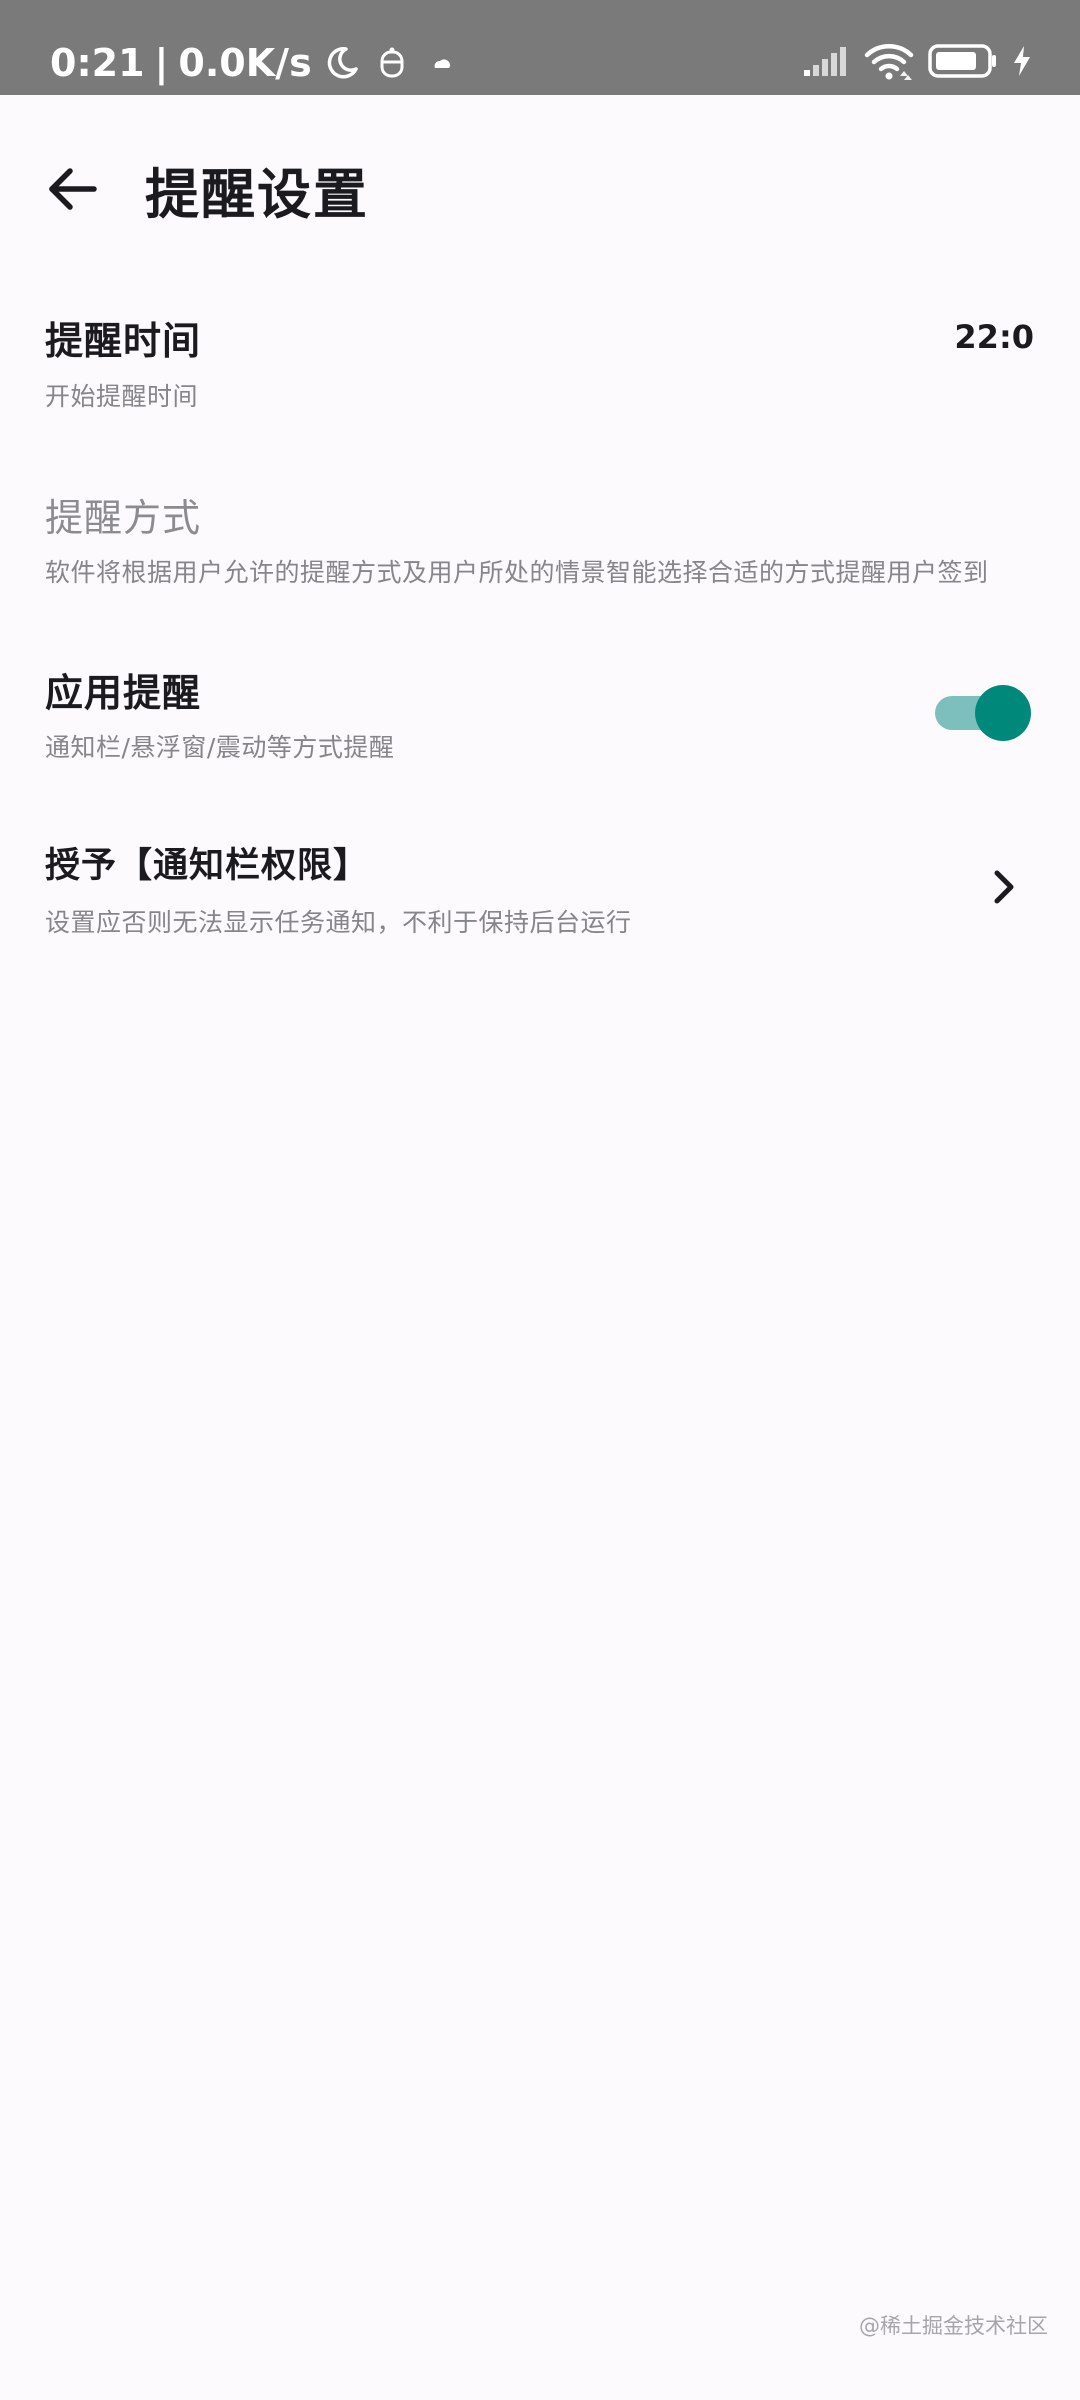  Describe the element at coordinates (245, 62) in the screenshot. I see `status-net-speed: 0.0K/s` at that location.